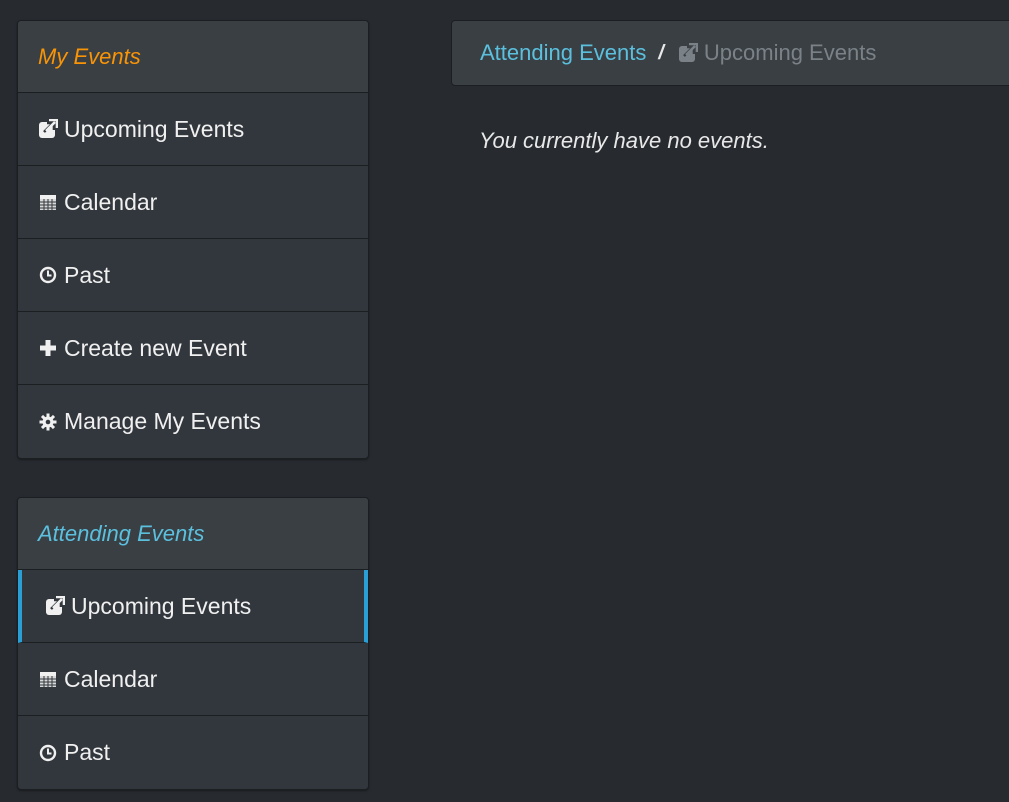  Describe the element at coordinates (193, 202) in the screenshot. I see `my-events-calendar-item: Calendar` at that location.